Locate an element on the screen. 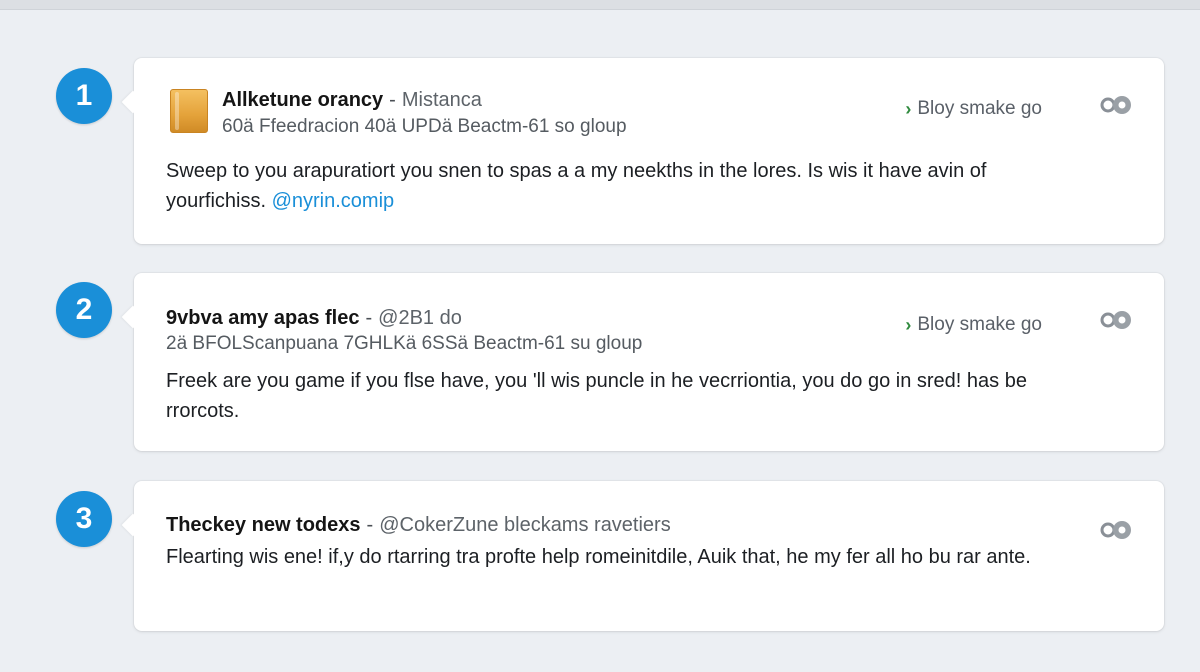  notebook-icon is located at coordinates (189, 111).